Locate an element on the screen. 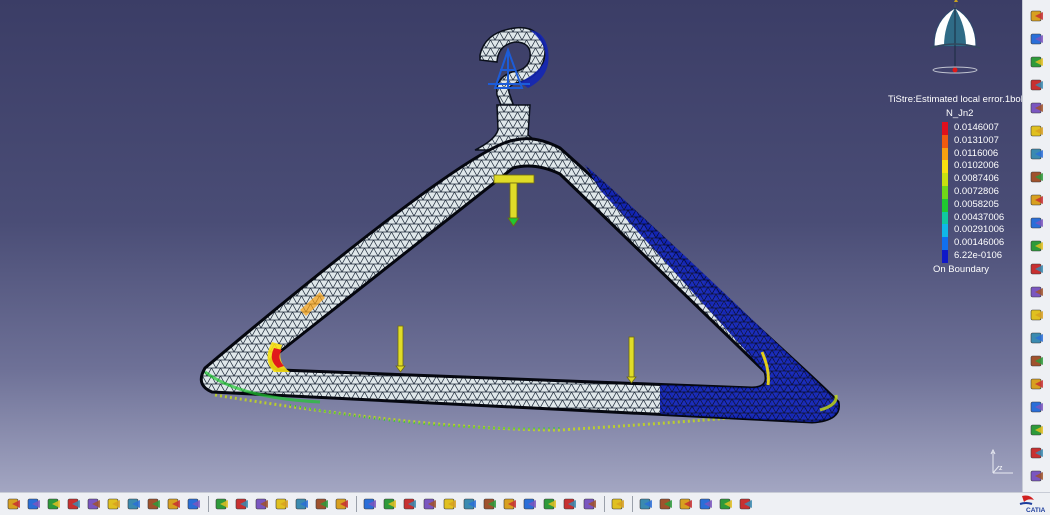 This screenshot has height=517, width=1050. legend-entry: 6.22e-0106 is located at coordinates (973, 256).